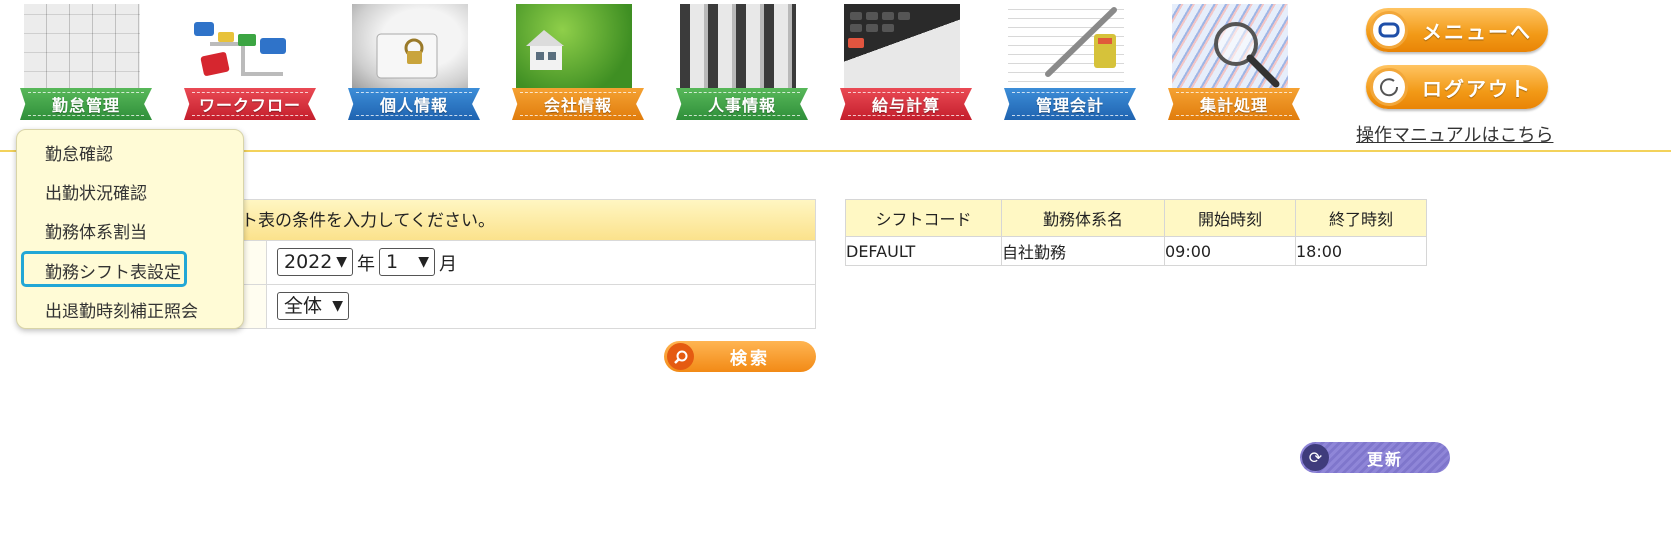  Describe the element at coordinates (1389, 30) in the screenshot. I see `menu-icon` at that location.